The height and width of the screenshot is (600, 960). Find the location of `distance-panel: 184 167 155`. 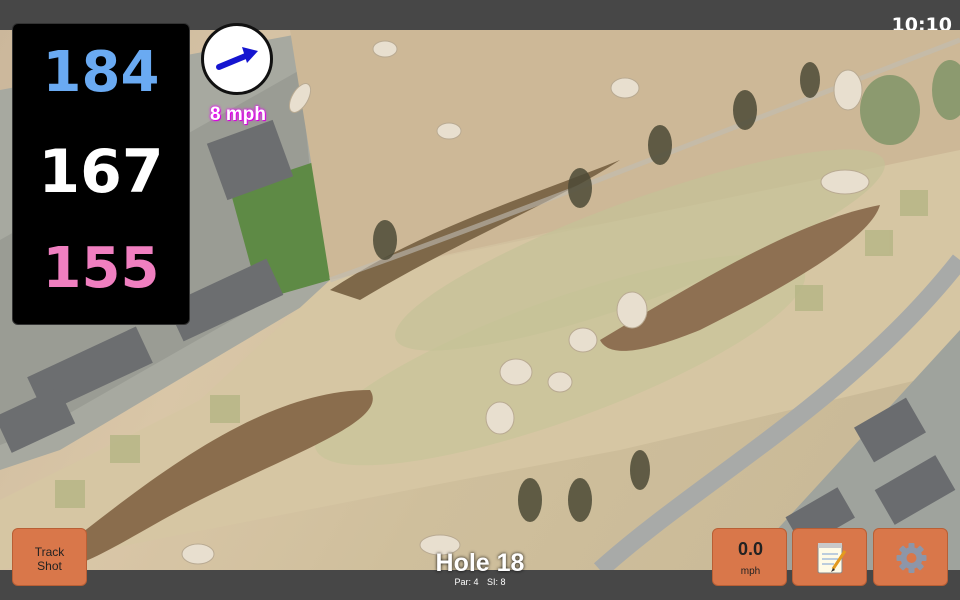

distance-panel: 184 167 155 is located at coordinates (101, 174).